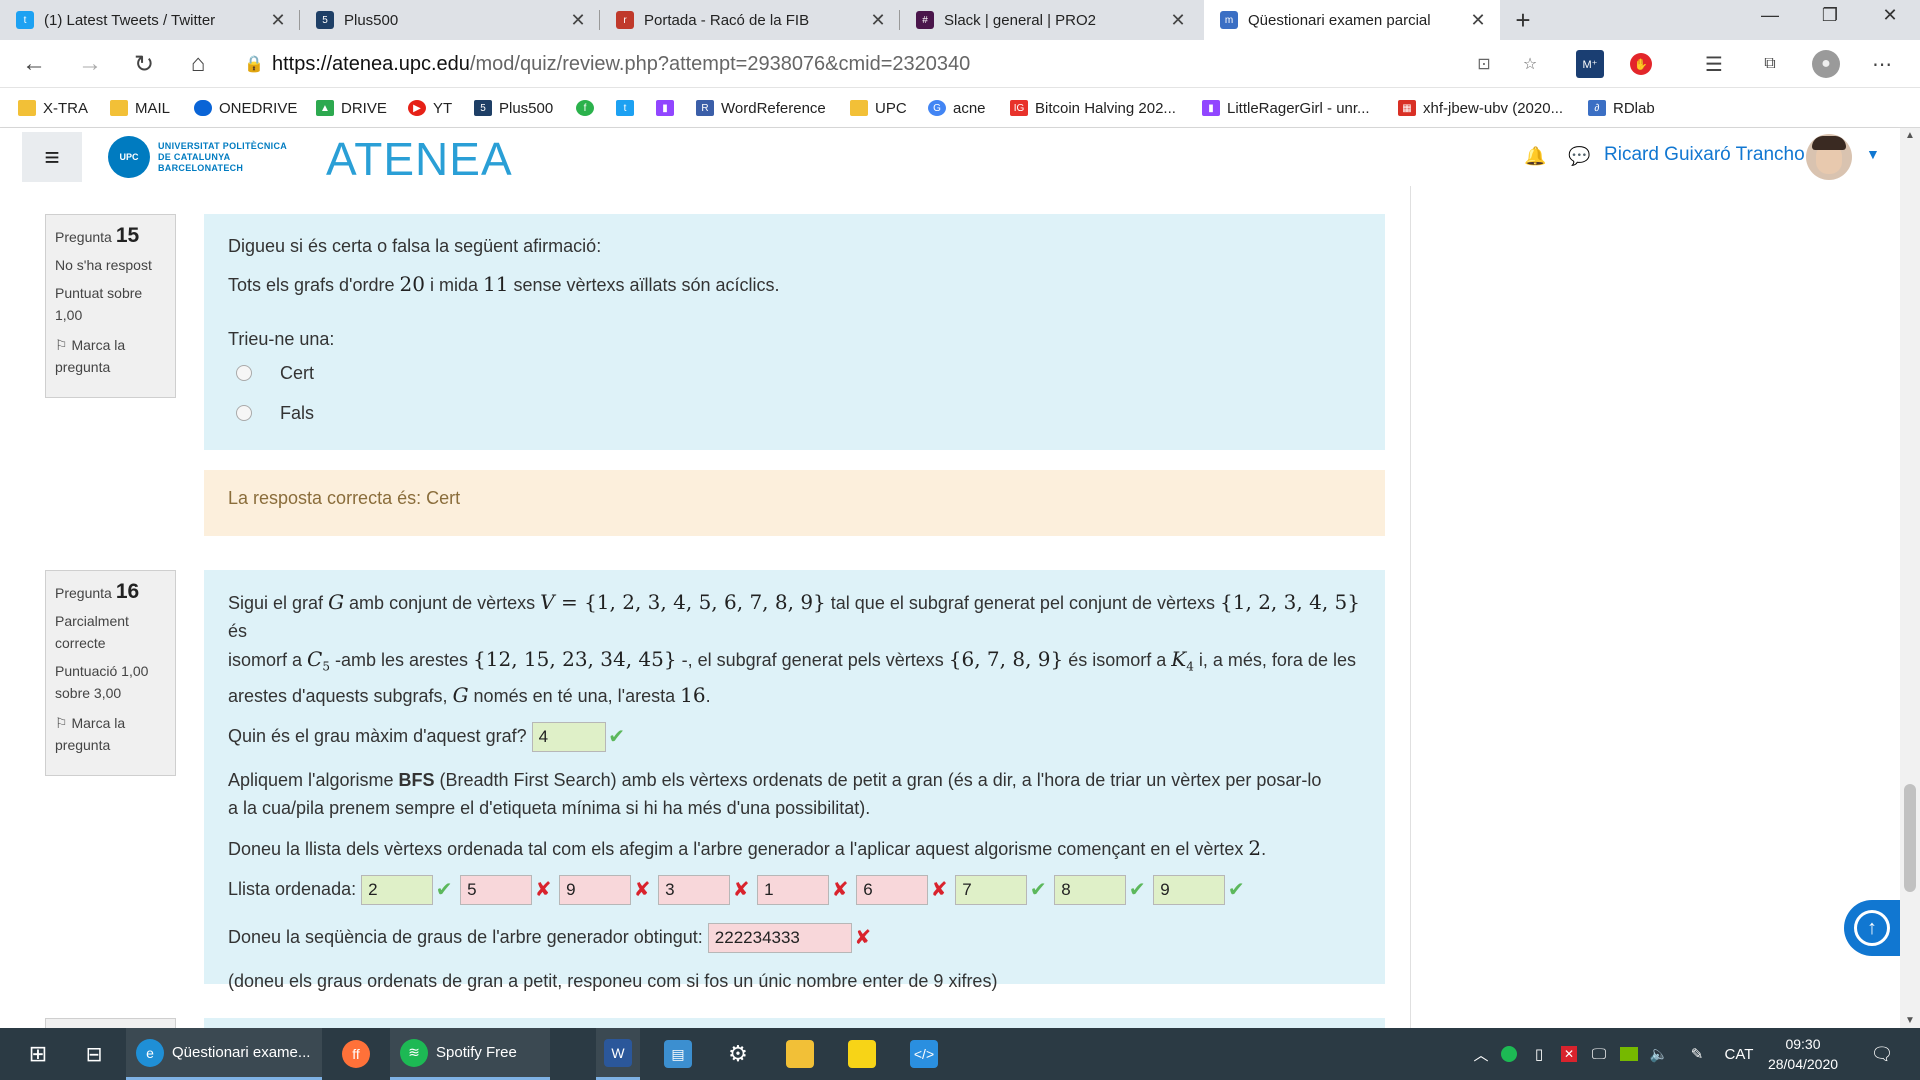  Describe the element at coordinates (991, 890) in the screenshot. I see `list-answer-7: 7` at that location.